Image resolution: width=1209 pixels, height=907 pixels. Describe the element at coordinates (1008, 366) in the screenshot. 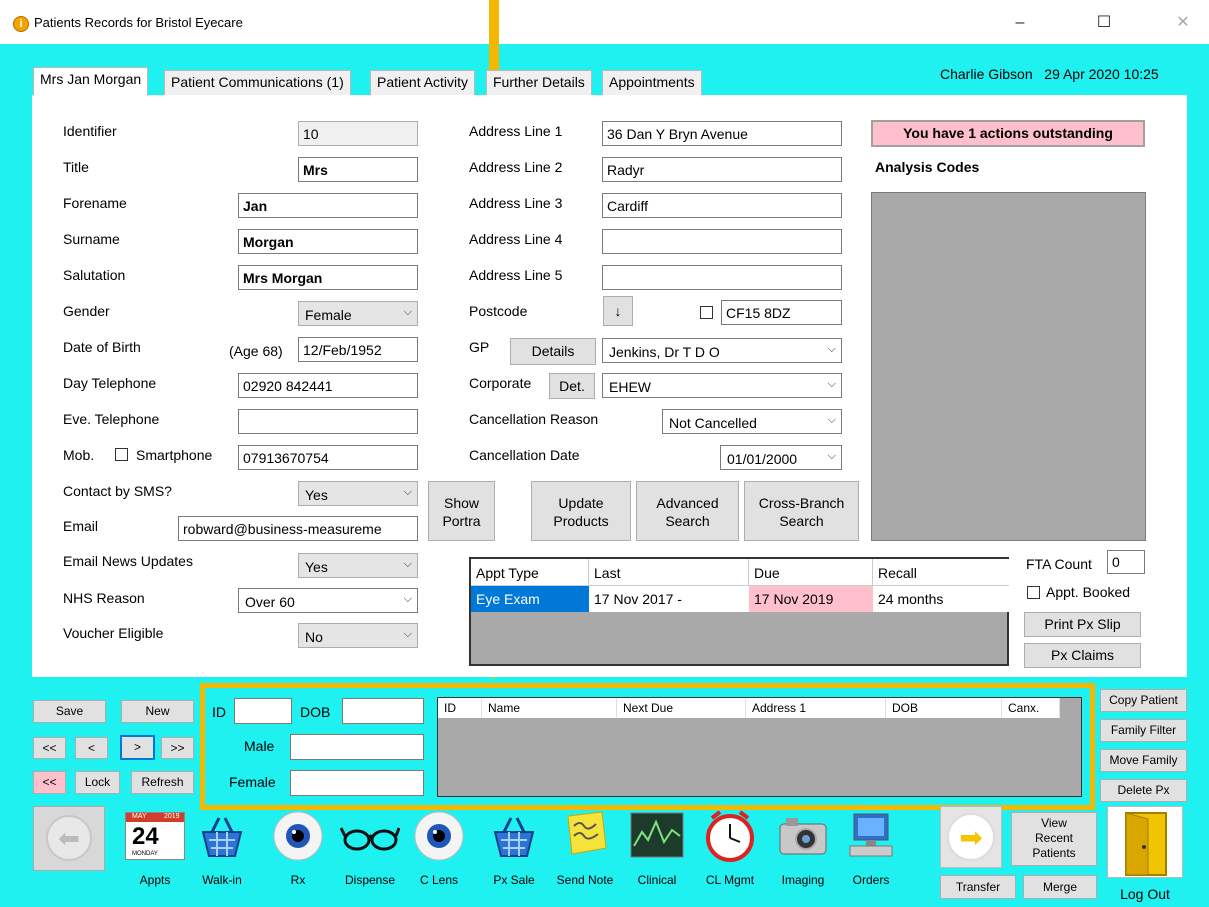

I see `analysis-codes-list` at that location.